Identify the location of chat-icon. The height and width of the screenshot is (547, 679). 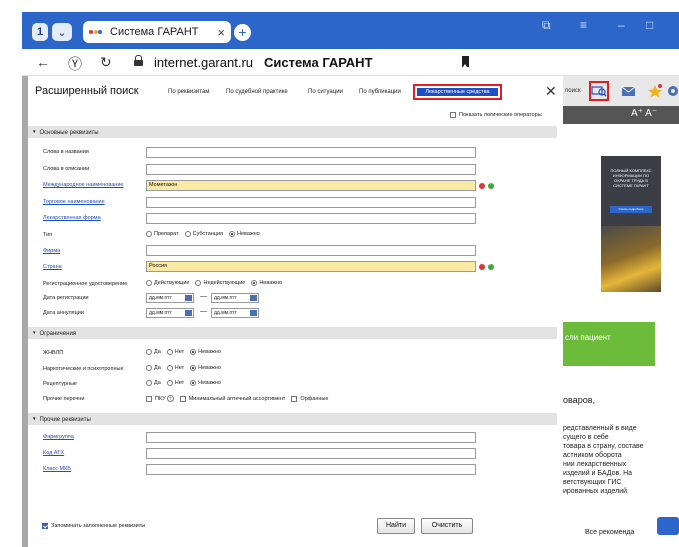
(668, 526).